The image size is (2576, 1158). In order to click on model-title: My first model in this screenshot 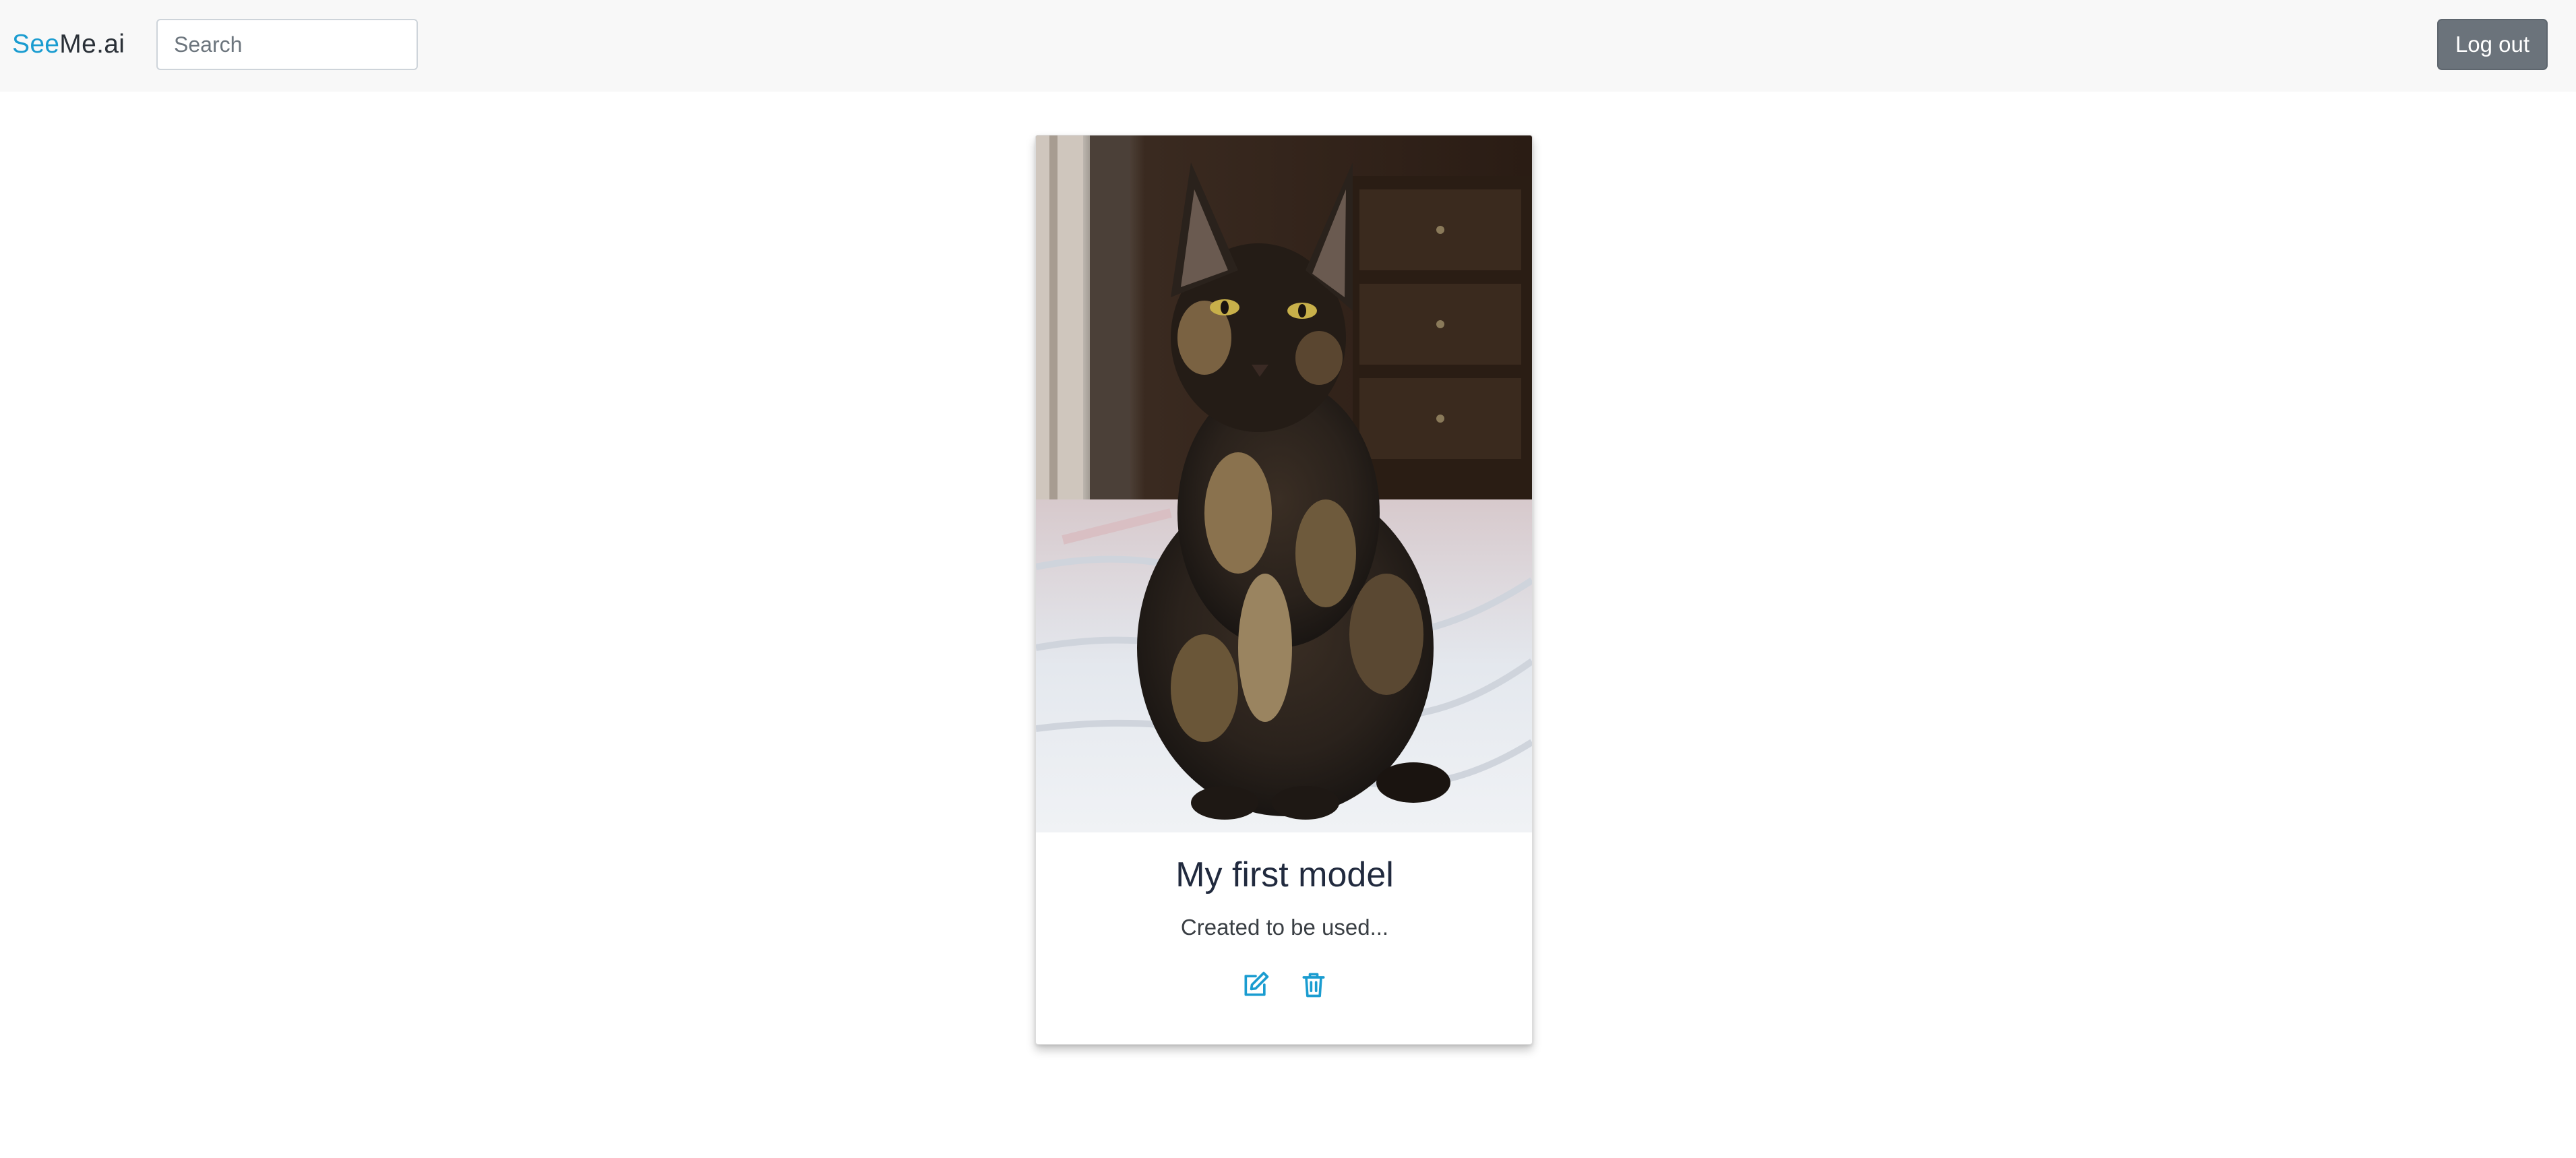, I will do `click(1284, 875)`.